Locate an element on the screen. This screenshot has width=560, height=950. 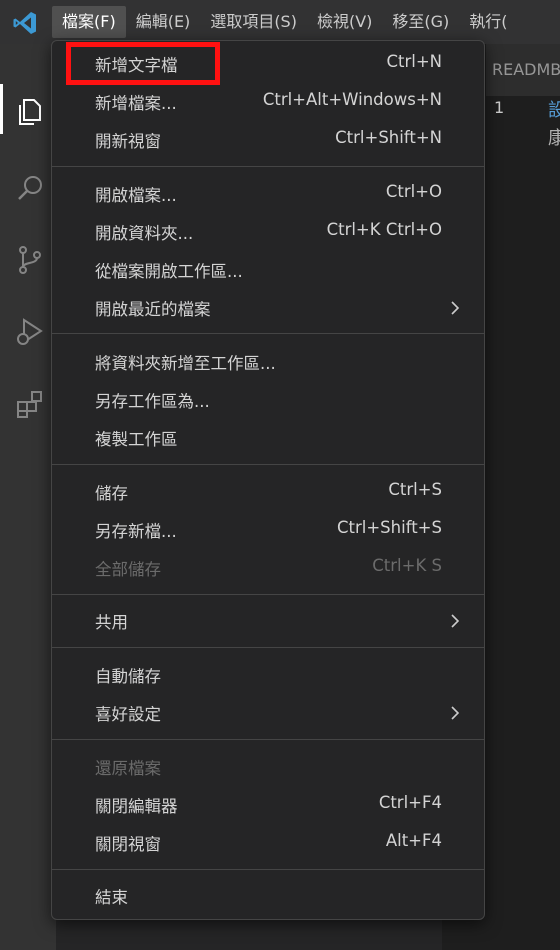
menu-item-shortcut: Ctrl+Shift+N is located at coordinates (388, 137).